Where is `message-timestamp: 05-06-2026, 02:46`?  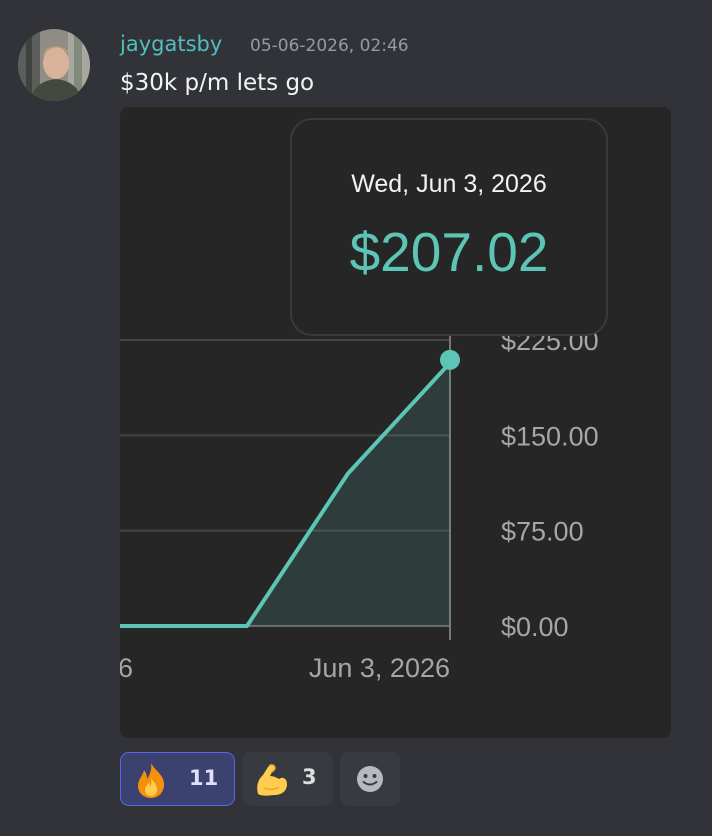
message-timestamp: 05-06-2026, 02:46 is located at coordinates (329, 46).